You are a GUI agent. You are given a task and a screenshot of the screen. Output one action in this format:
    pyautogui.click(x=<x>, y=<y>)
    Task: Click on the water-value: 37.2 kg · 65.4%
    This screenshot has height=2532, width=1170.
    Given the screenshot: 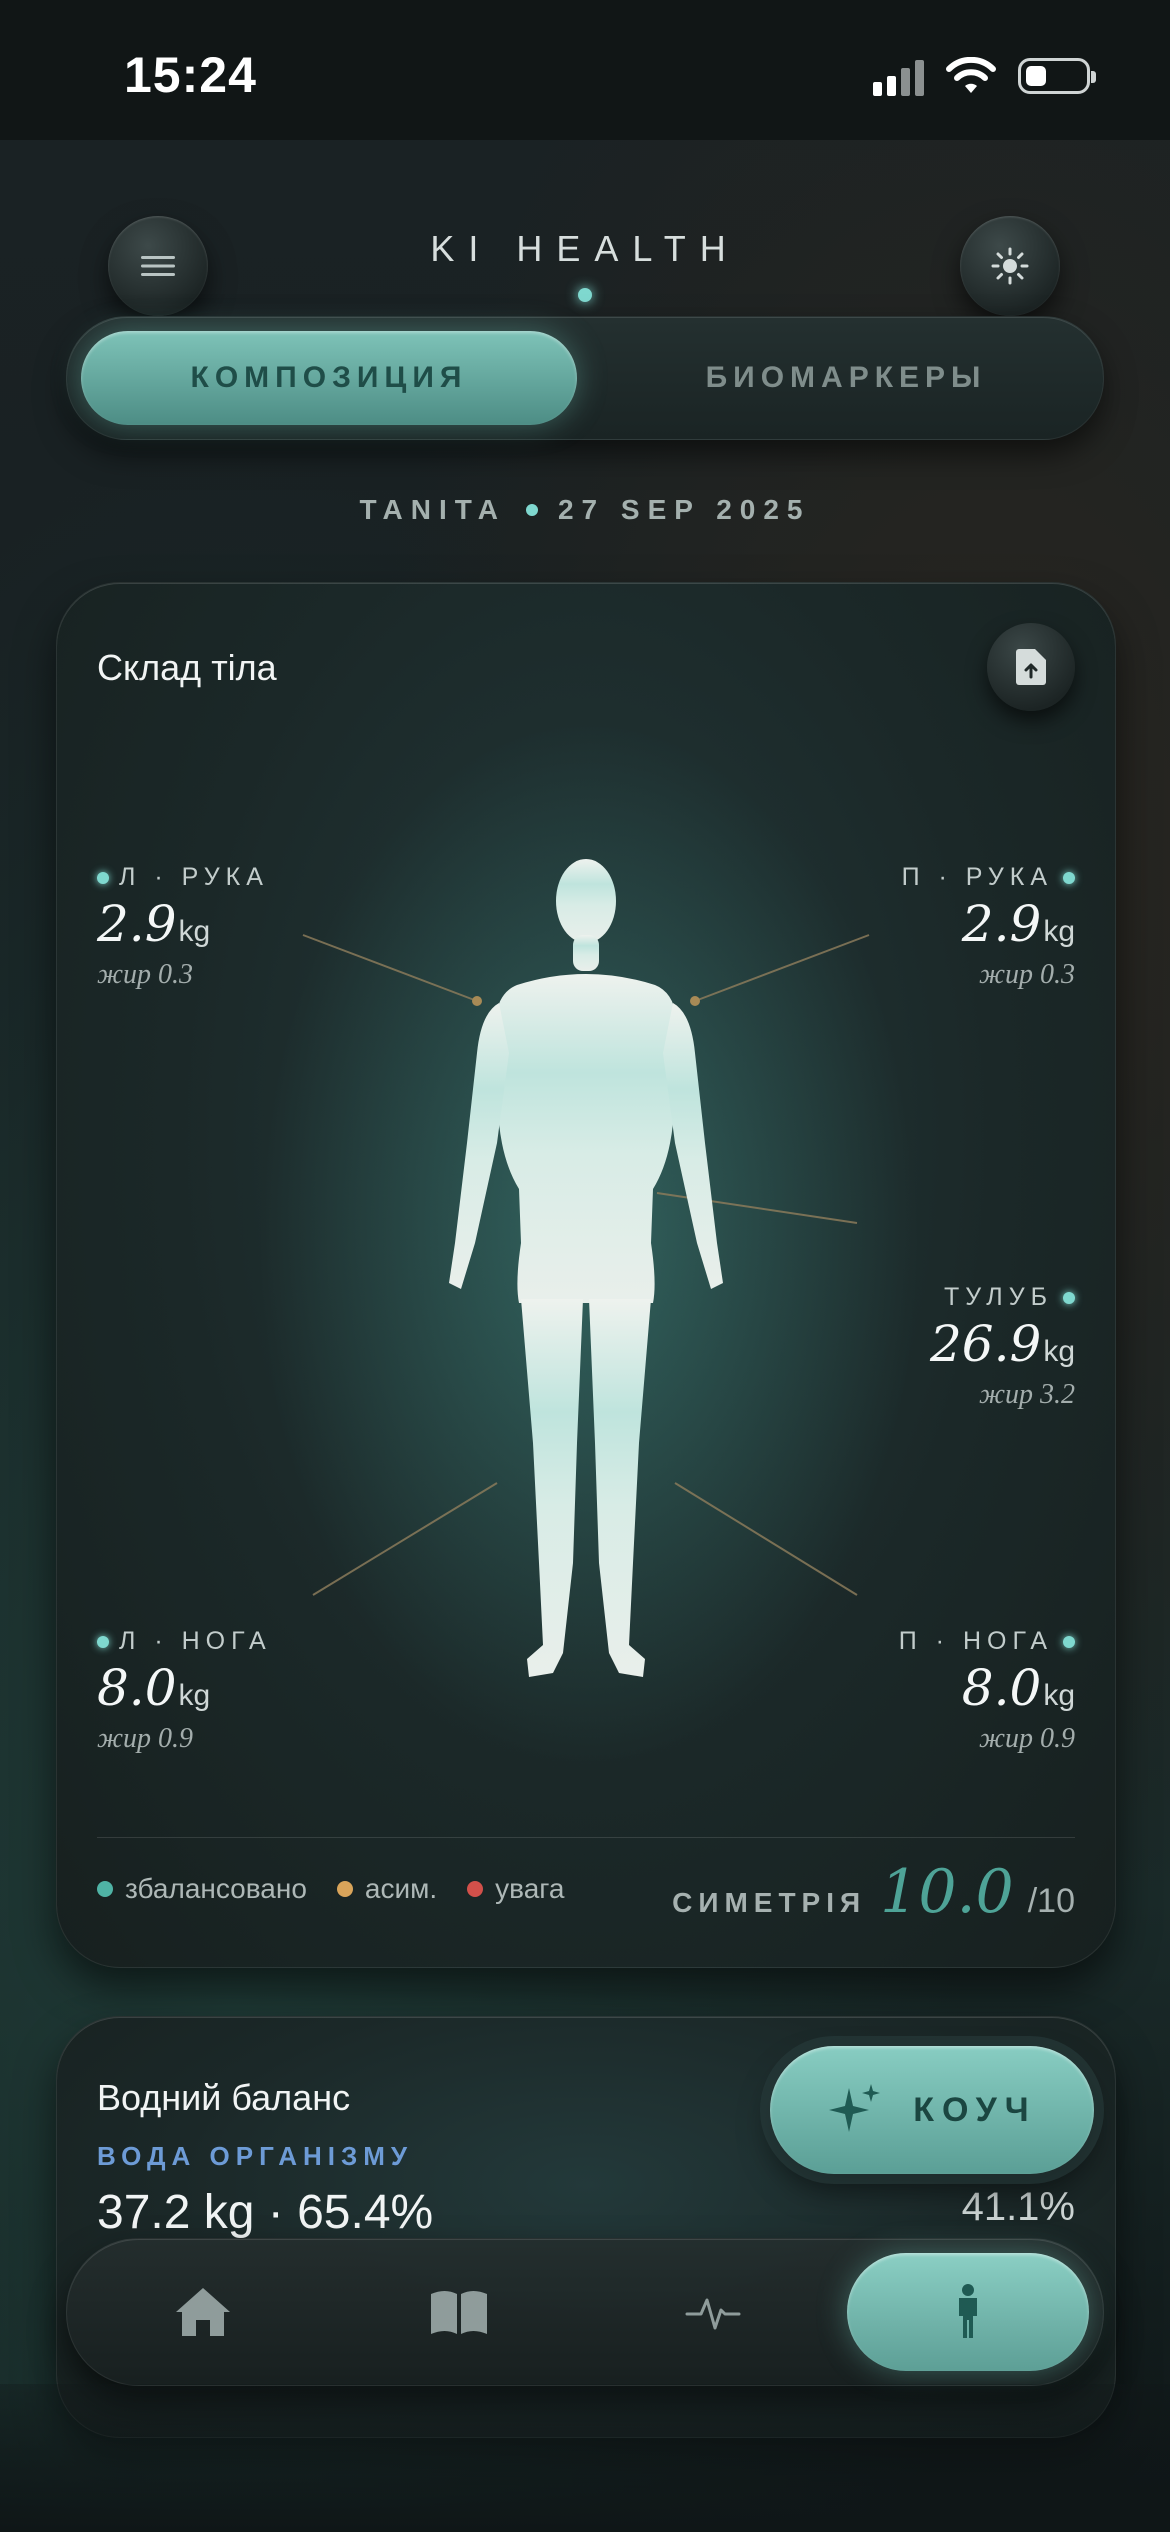 What is the action you would take?
    pyautogui.click(x=265, y=2212)
    